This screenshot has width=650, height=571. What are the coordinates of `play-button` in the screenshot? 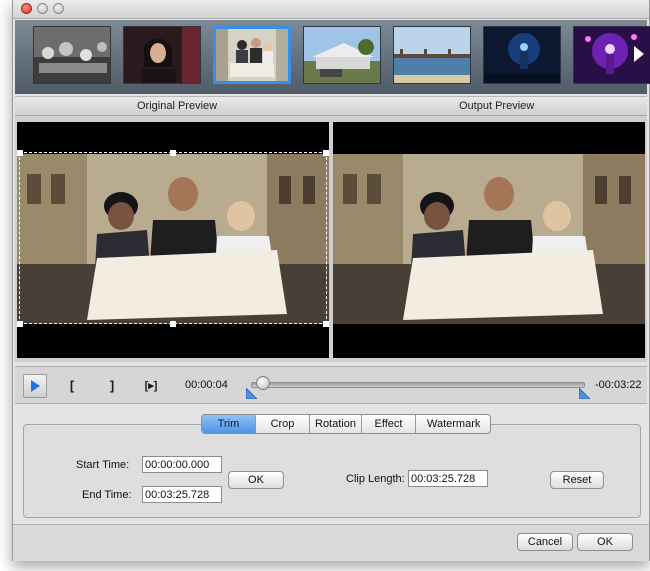 It's located at (35, 386).